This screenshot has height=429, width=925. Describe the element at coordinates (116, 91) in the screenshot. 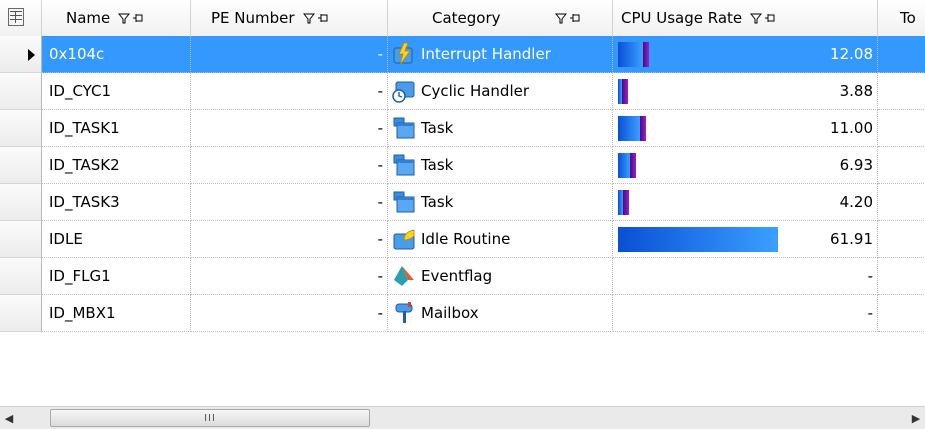

I see `cell-name: ID_CYC1` at that location.